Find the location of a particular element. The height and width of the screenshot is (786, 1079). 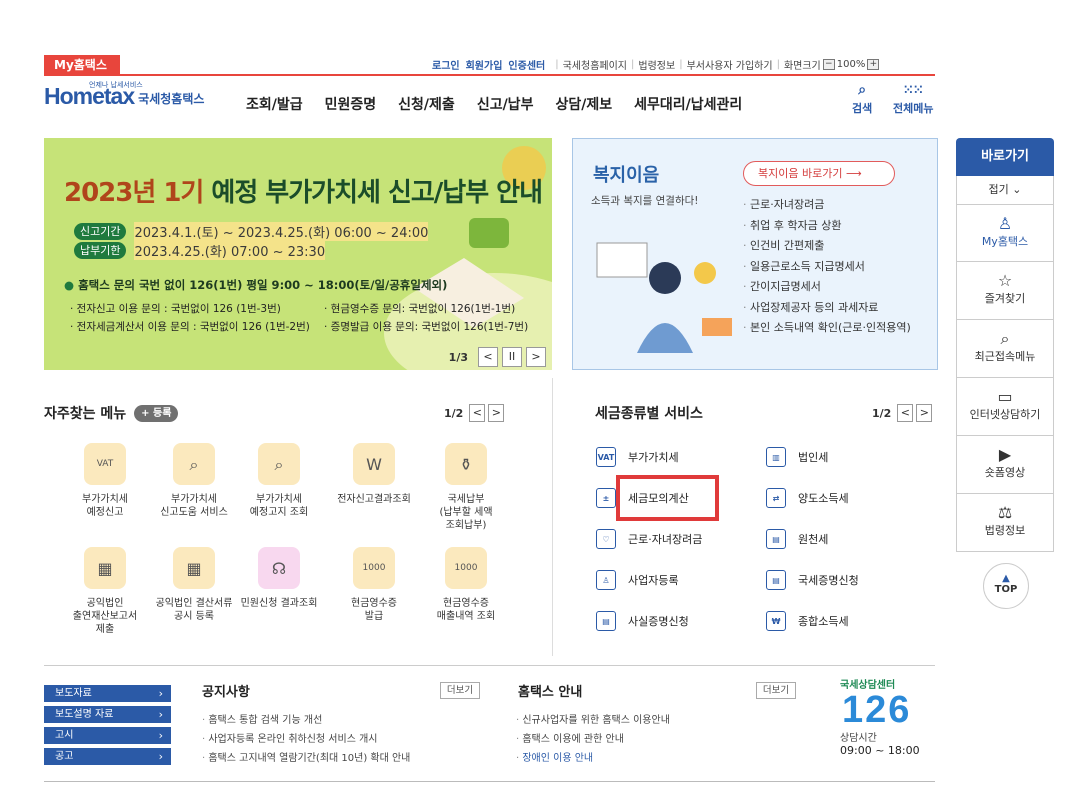

banner-line: · 현금영수증 문의: 국번없이 126(1번-1번) is located at coordinates (420, 309).